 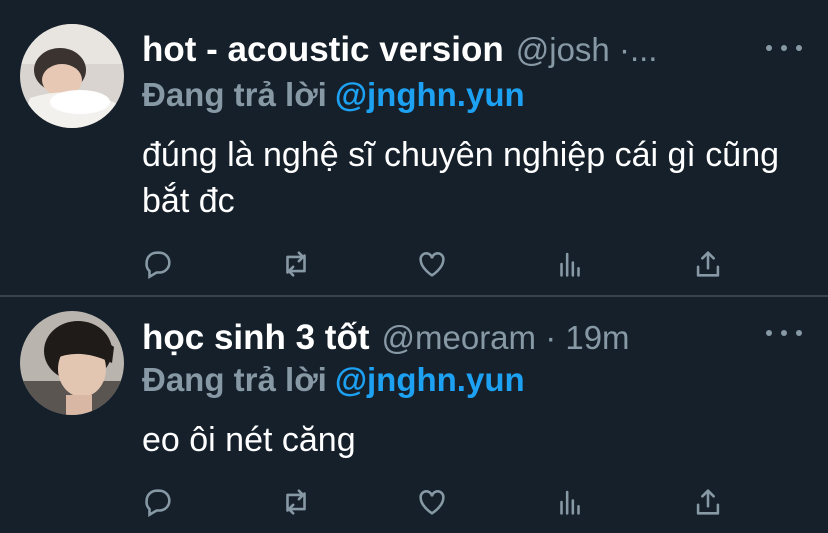 What do you see at coordinates (506, 338) in the screenshot?
I see `handle-and-time: @meoram · 19m` at bounding box center [506, 338].